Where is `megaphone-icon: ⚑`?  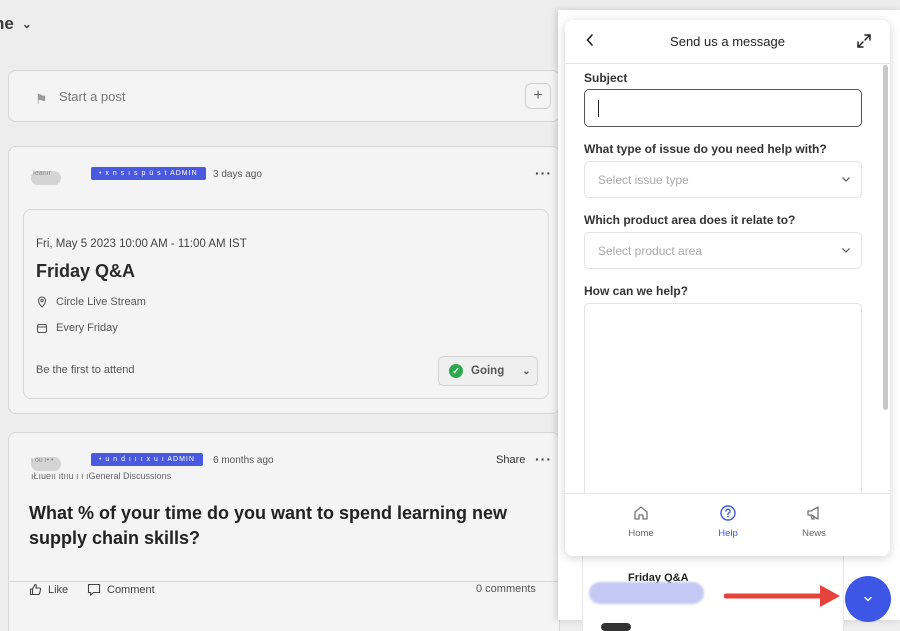
megaphone-icon: ⚑ is located at coordinates (41, 99).